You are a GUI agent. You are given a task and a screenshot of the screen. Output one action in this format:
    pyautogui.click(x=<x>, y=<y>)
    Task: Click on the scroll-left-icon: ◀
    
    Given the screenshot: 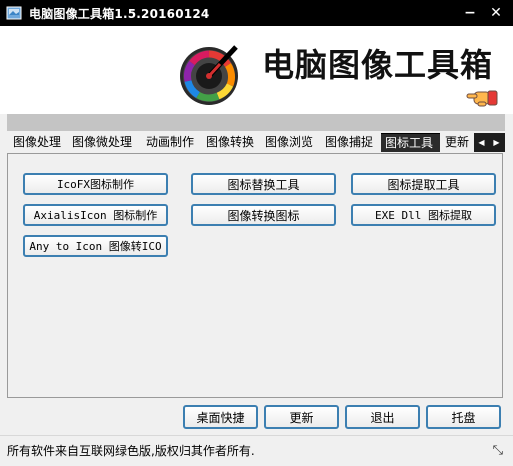 What is the action you would take?
    pyautogui.click(x=481, y=142)
    